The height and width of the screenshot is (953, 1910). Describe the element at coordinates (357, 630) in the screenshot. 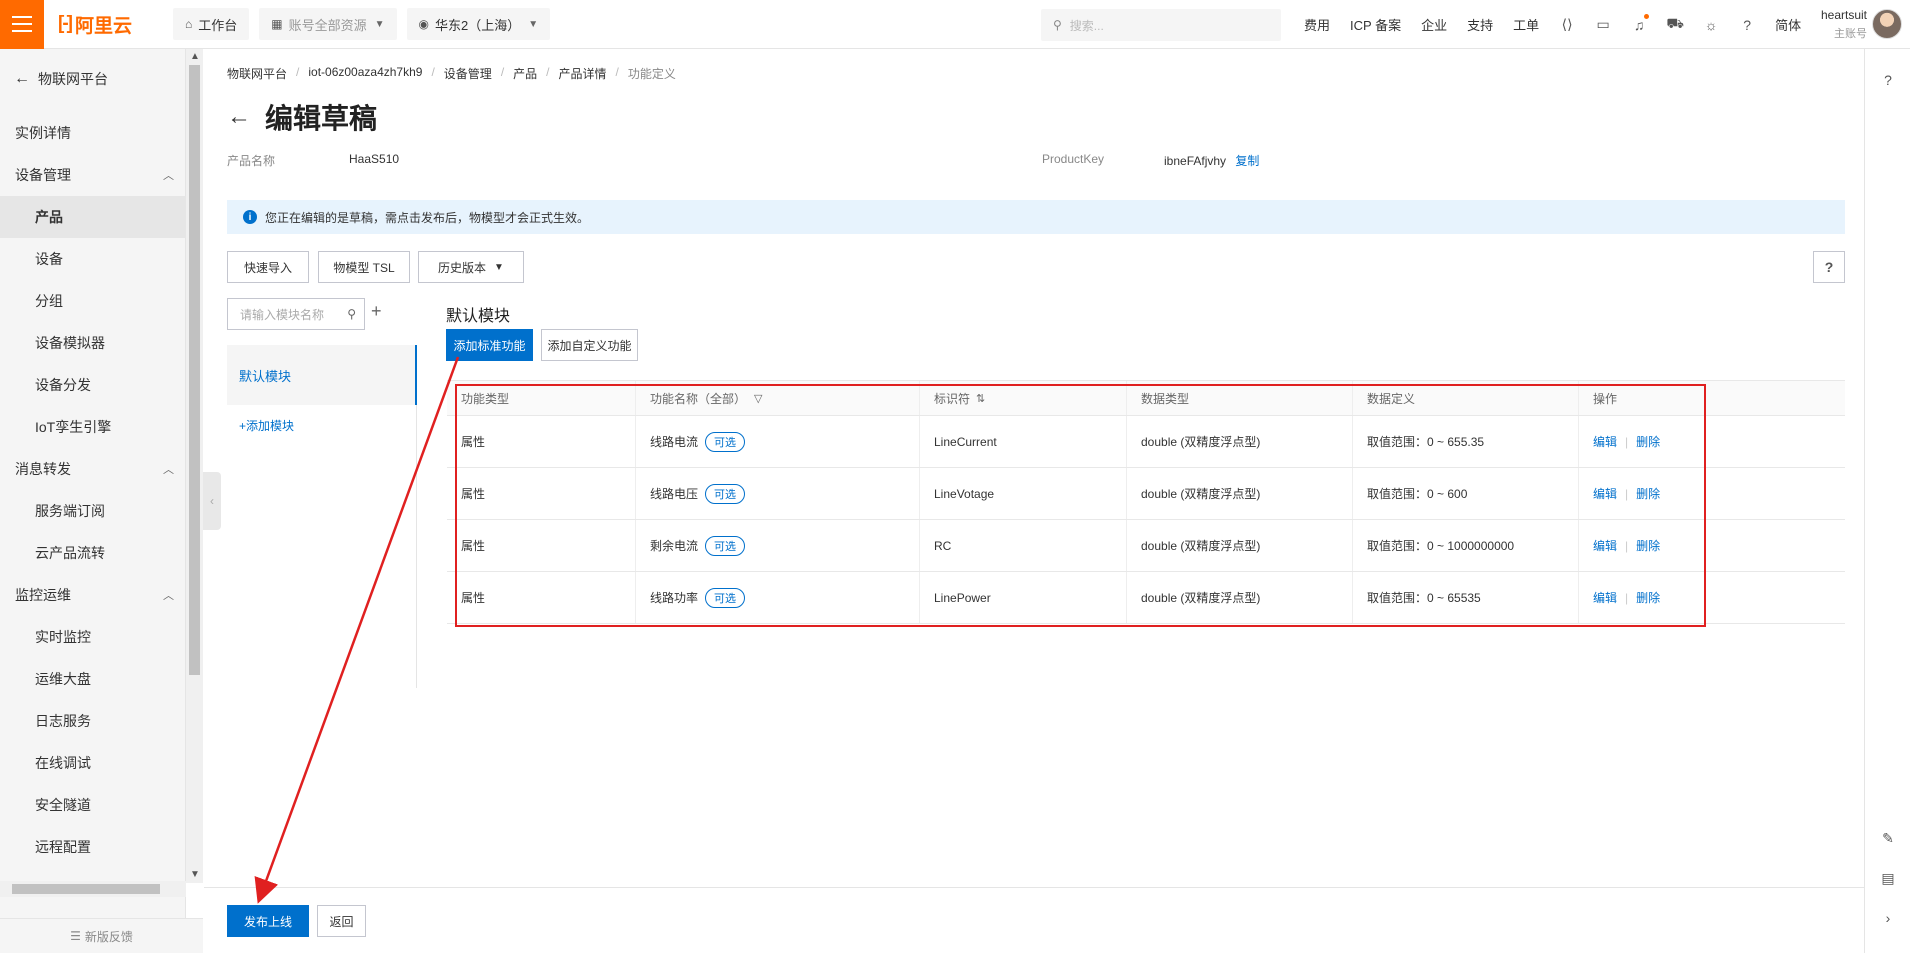

I see `annotation-arrow` at that location.